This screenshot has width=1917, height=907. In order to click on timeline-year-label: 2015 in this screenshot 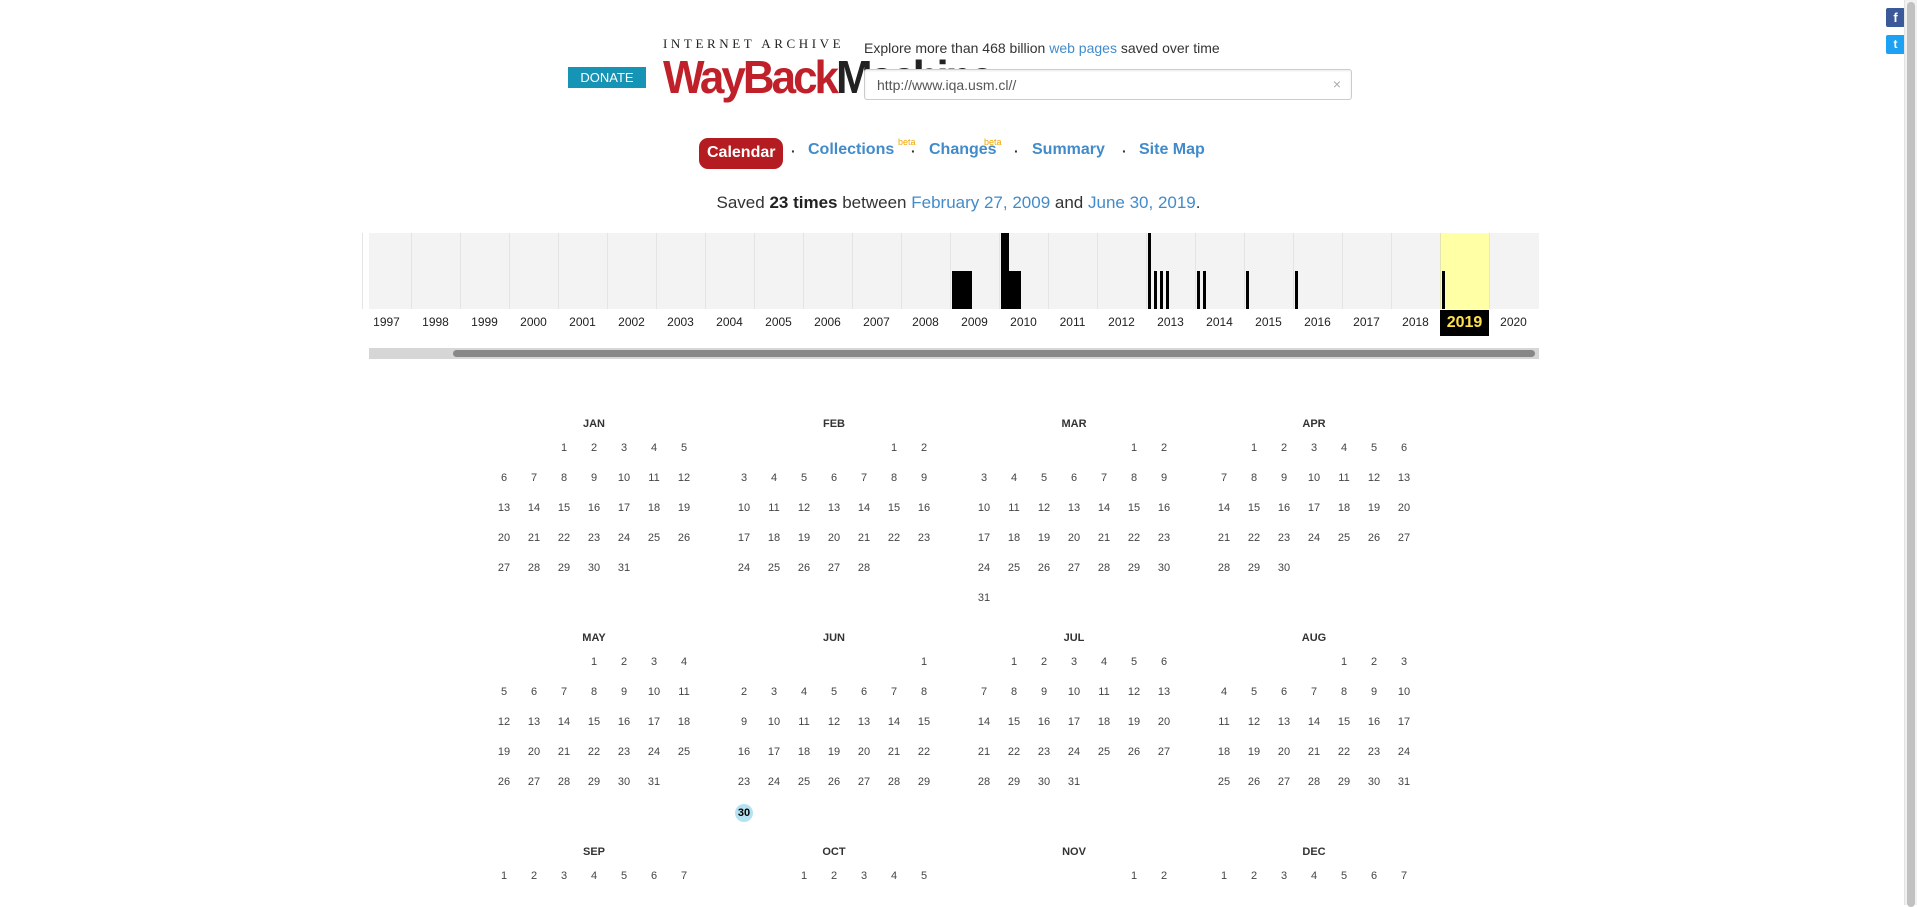, I will do `click(1268, 322)`.